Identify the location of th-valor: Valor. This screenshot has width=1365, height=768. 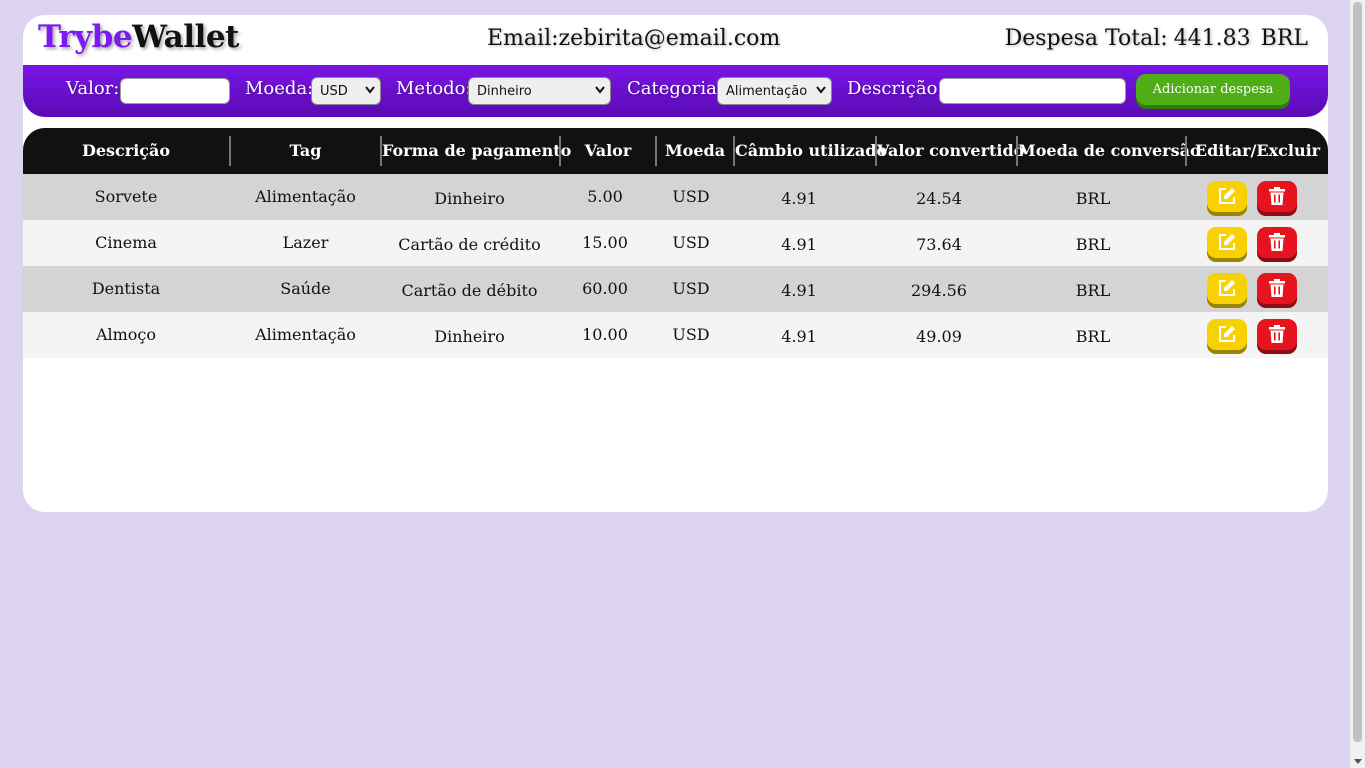
(608, 150).